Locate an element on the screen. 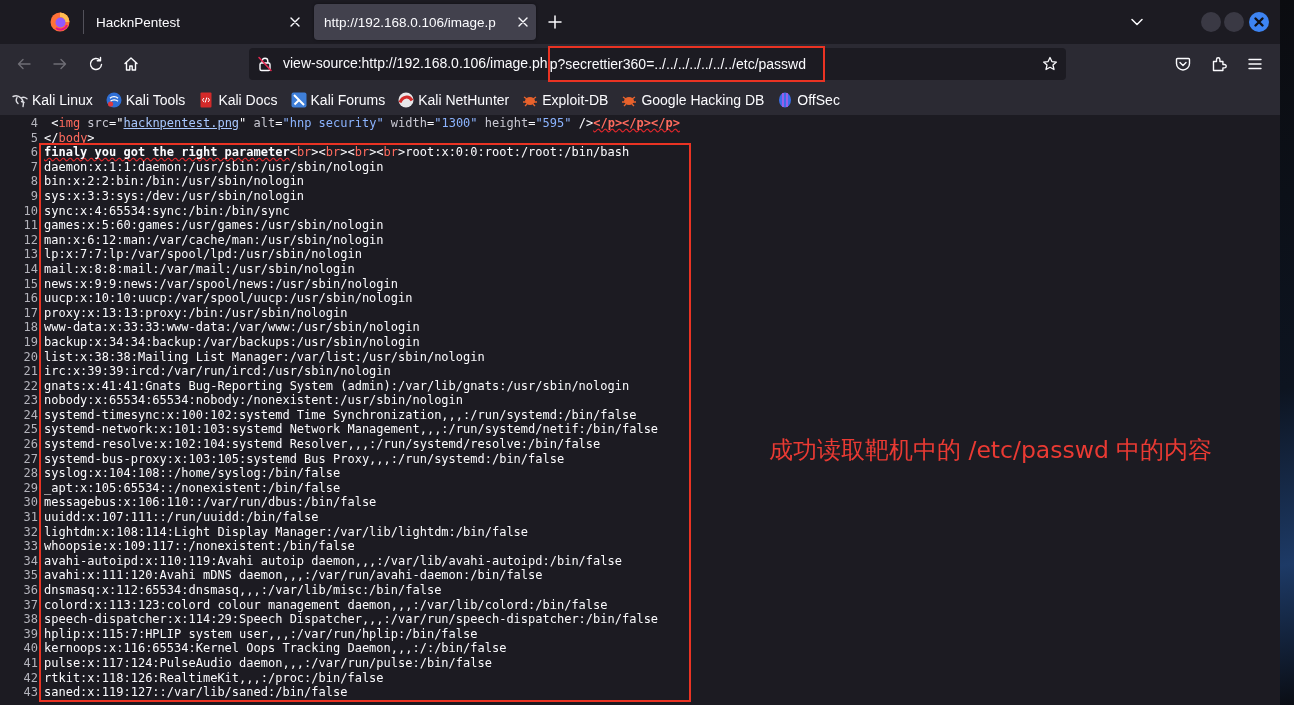 The width and height of the screenshot is (1294, 705). code-line: messagebus:x:106:110::/var/run/dbus:/bin/false is located at coordinates (210, 503).